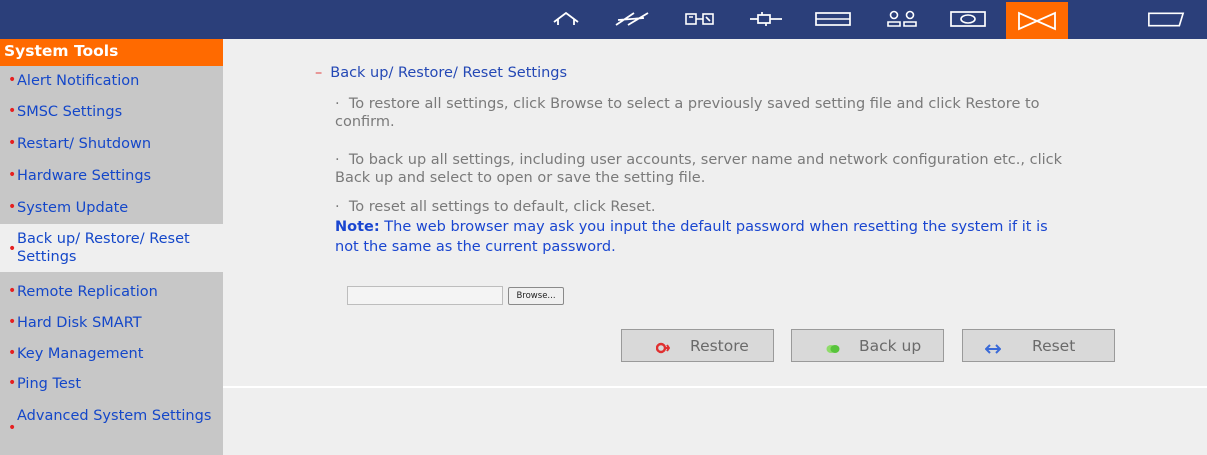 The image size is (1207, 455). Describe the element at coordinates (697, 345) in the screenshot. I see `restore-button: Restore` at that location.